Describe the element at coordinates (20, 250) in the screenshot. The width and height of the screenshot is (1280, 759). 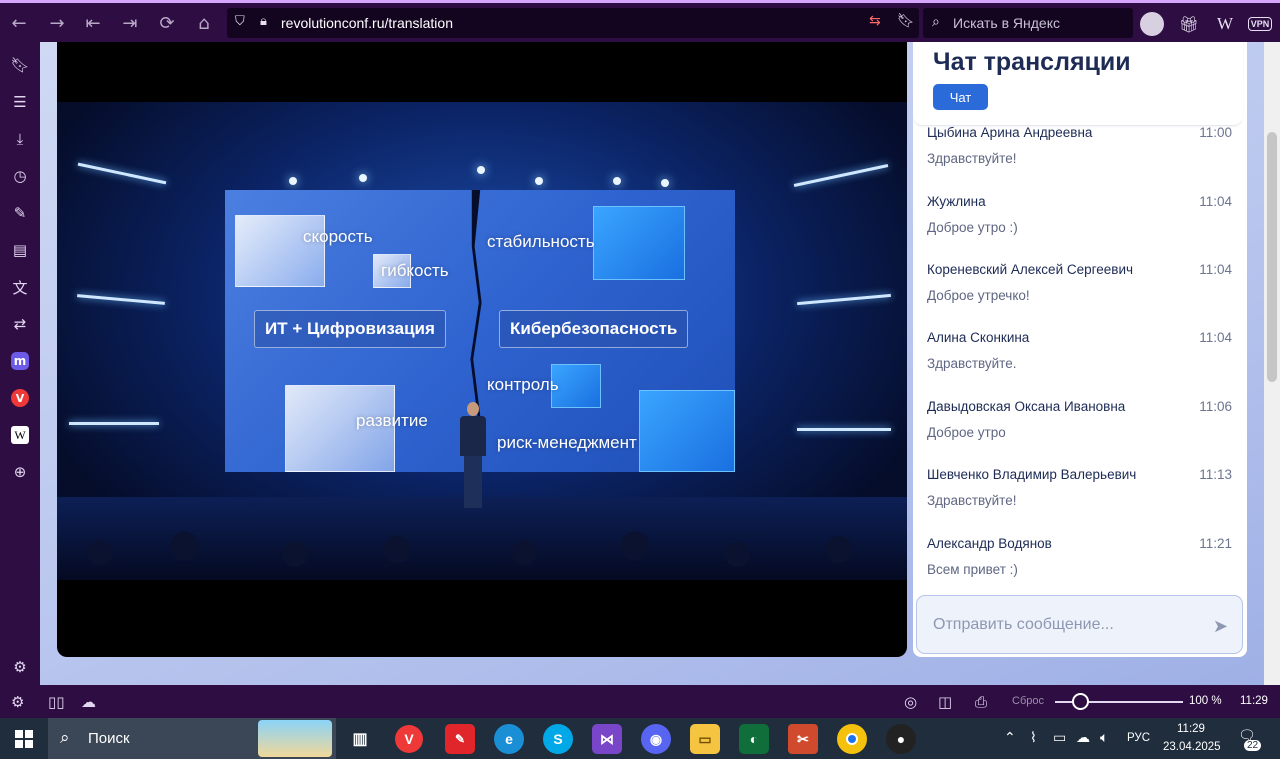
I see `window-panel-icon: ▤` at that location.